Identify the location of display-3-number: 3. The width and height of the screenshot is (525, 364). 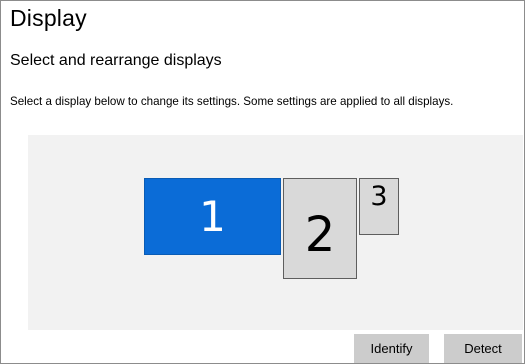
(379, 196).